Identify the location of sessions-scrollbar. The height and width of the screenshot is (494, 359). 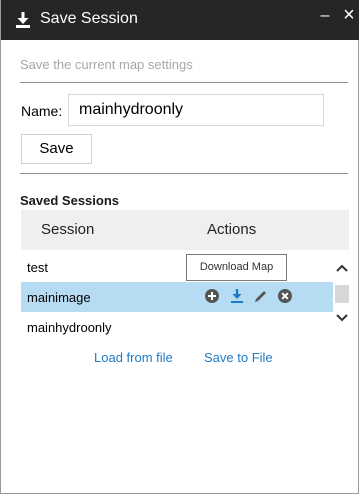
(342, 297).